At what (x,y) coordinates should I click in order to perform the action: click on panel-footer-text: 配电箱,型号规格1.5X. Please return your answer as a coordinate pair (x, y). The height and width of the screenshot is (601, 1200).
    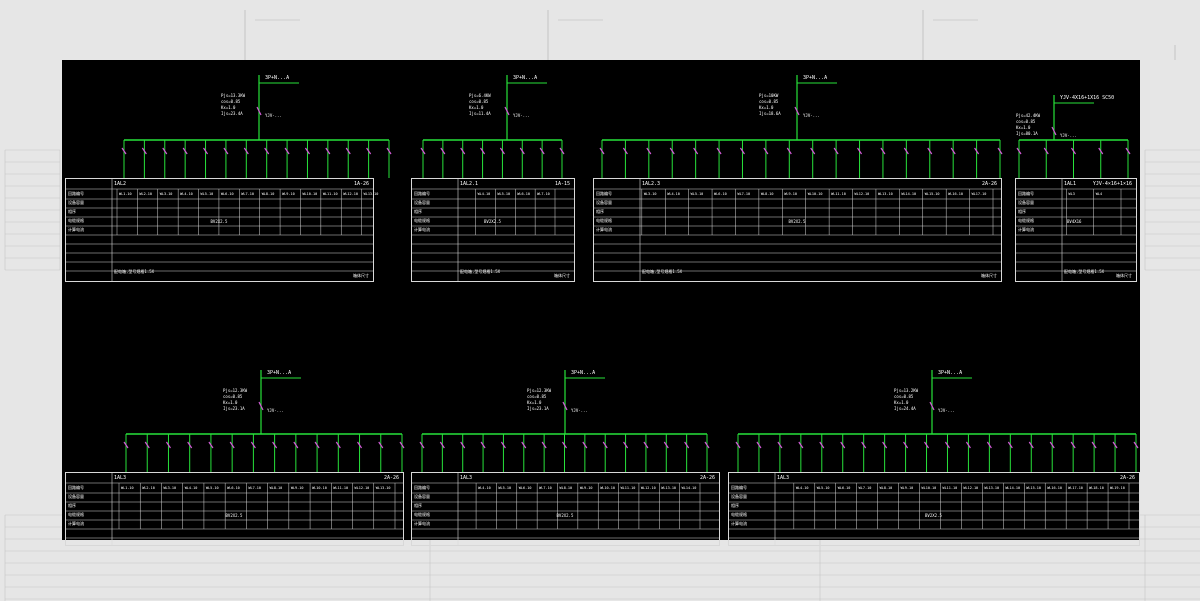
    Looking at the image, I should click on (1084, 271).